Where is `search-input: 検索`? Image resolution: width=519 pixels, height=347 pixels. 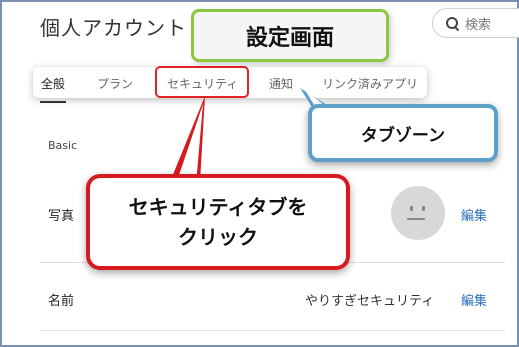
search-input: 検索 is located at coordinates (475, 23).